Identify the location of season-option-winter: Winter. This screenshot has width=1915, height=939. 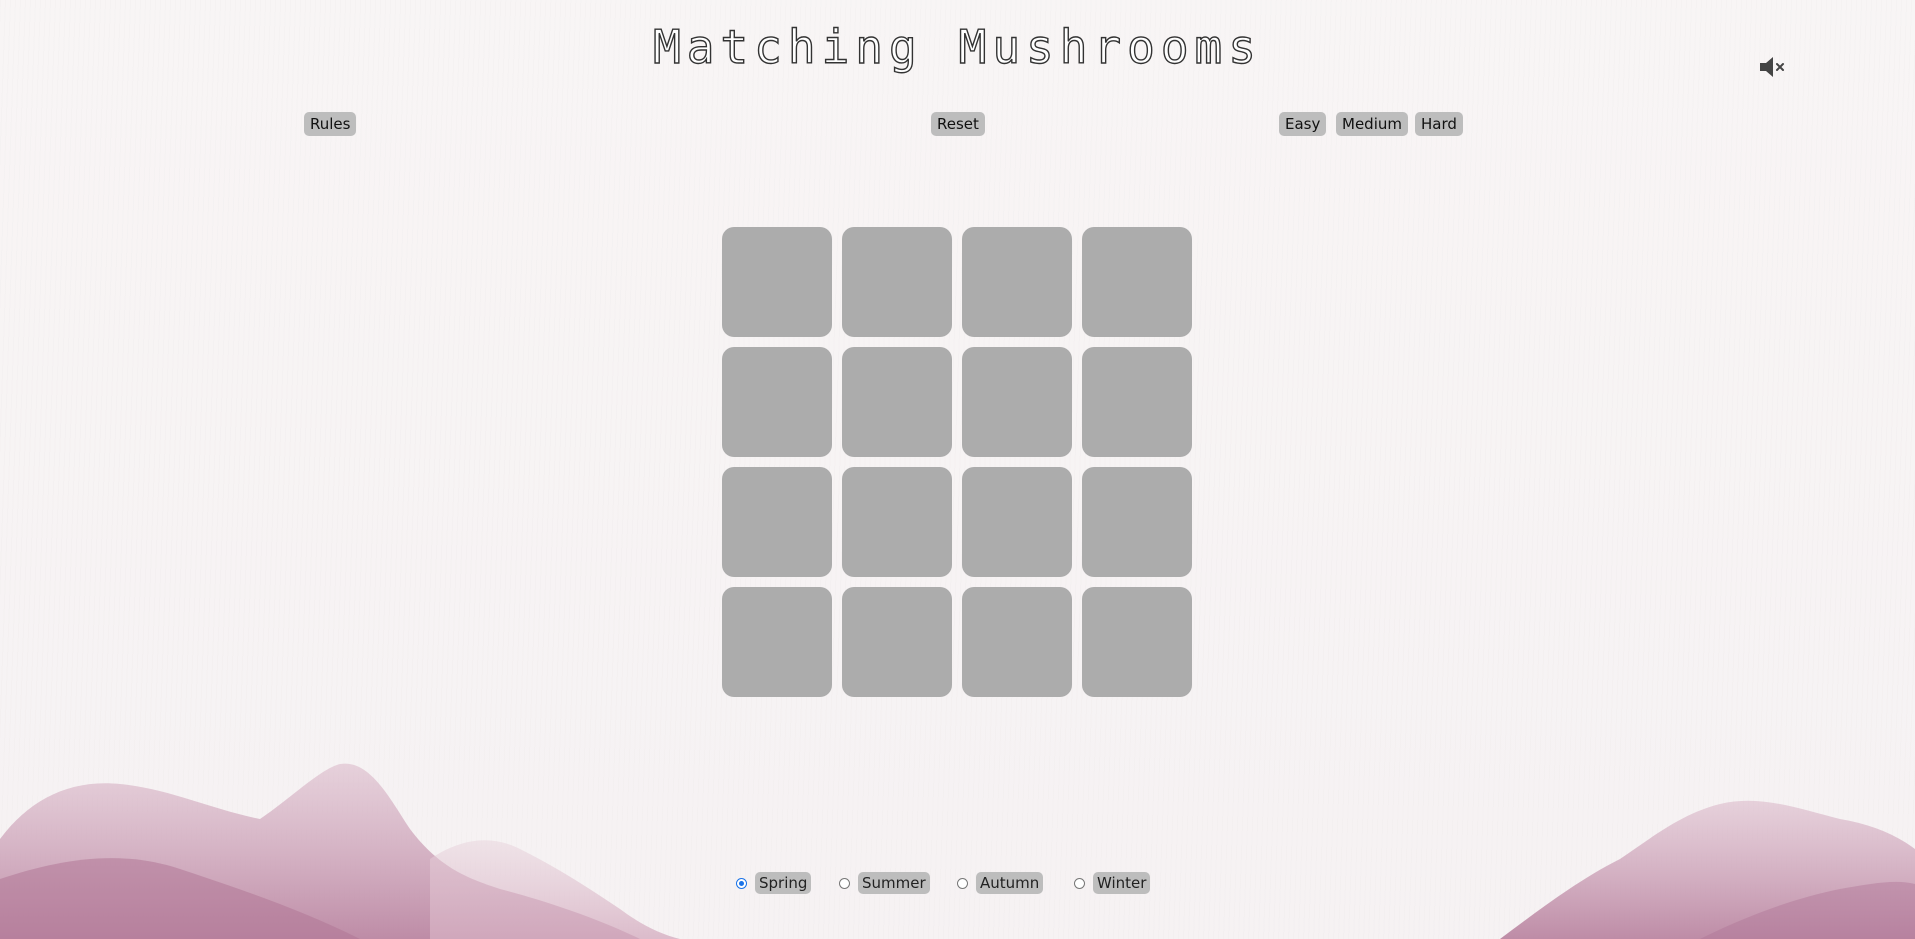
(1112, 883).